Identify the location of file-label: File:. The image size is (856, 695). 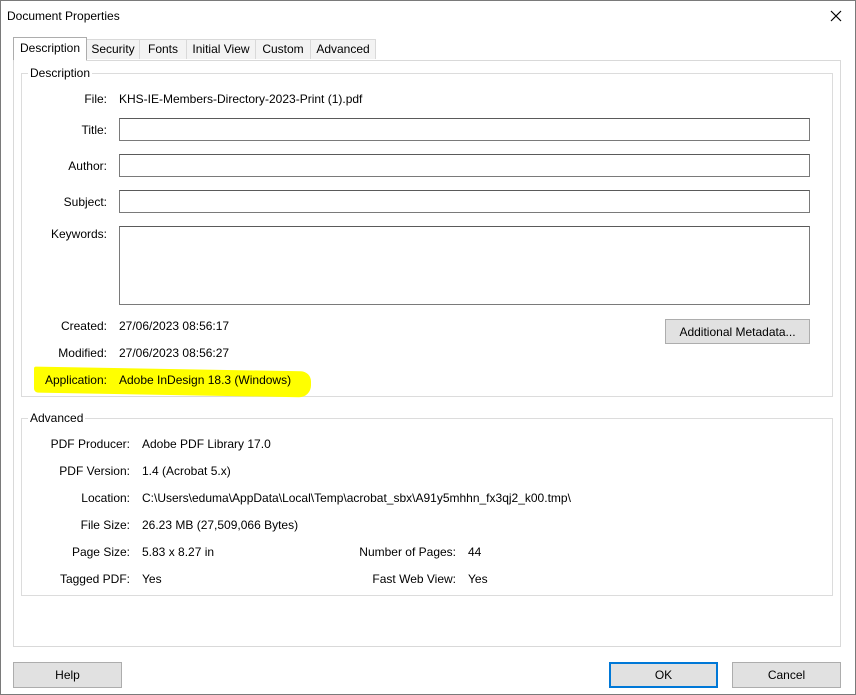
(95, 99).